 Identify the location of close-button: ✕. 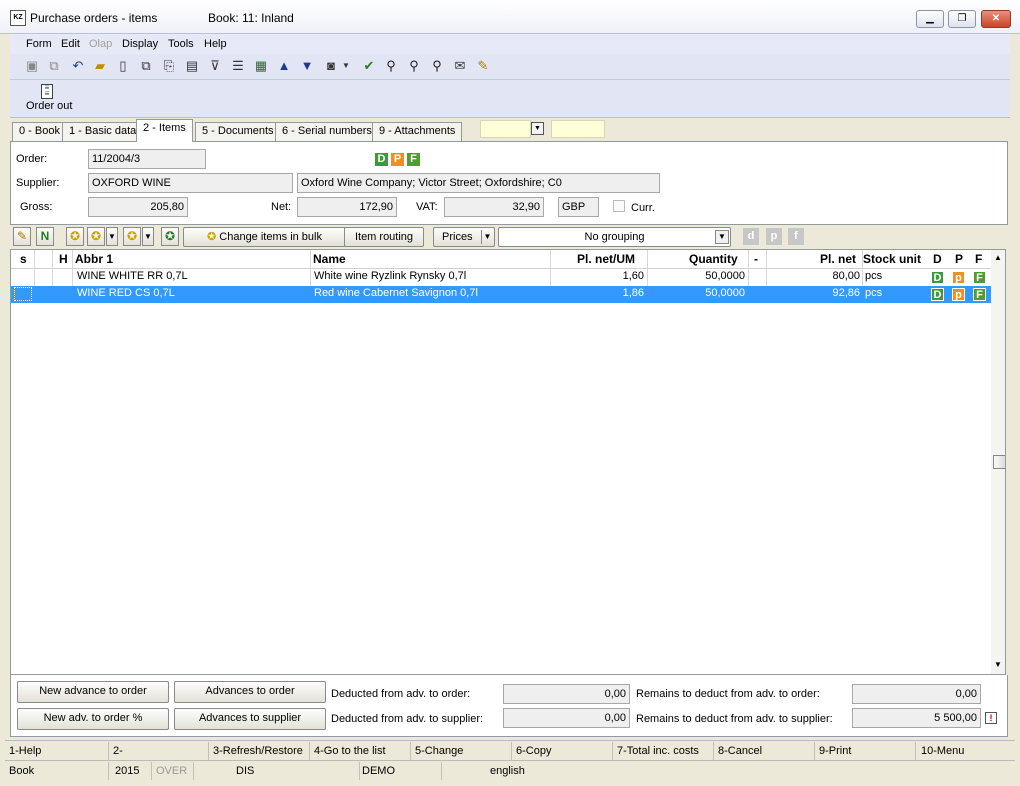
(996, 19).